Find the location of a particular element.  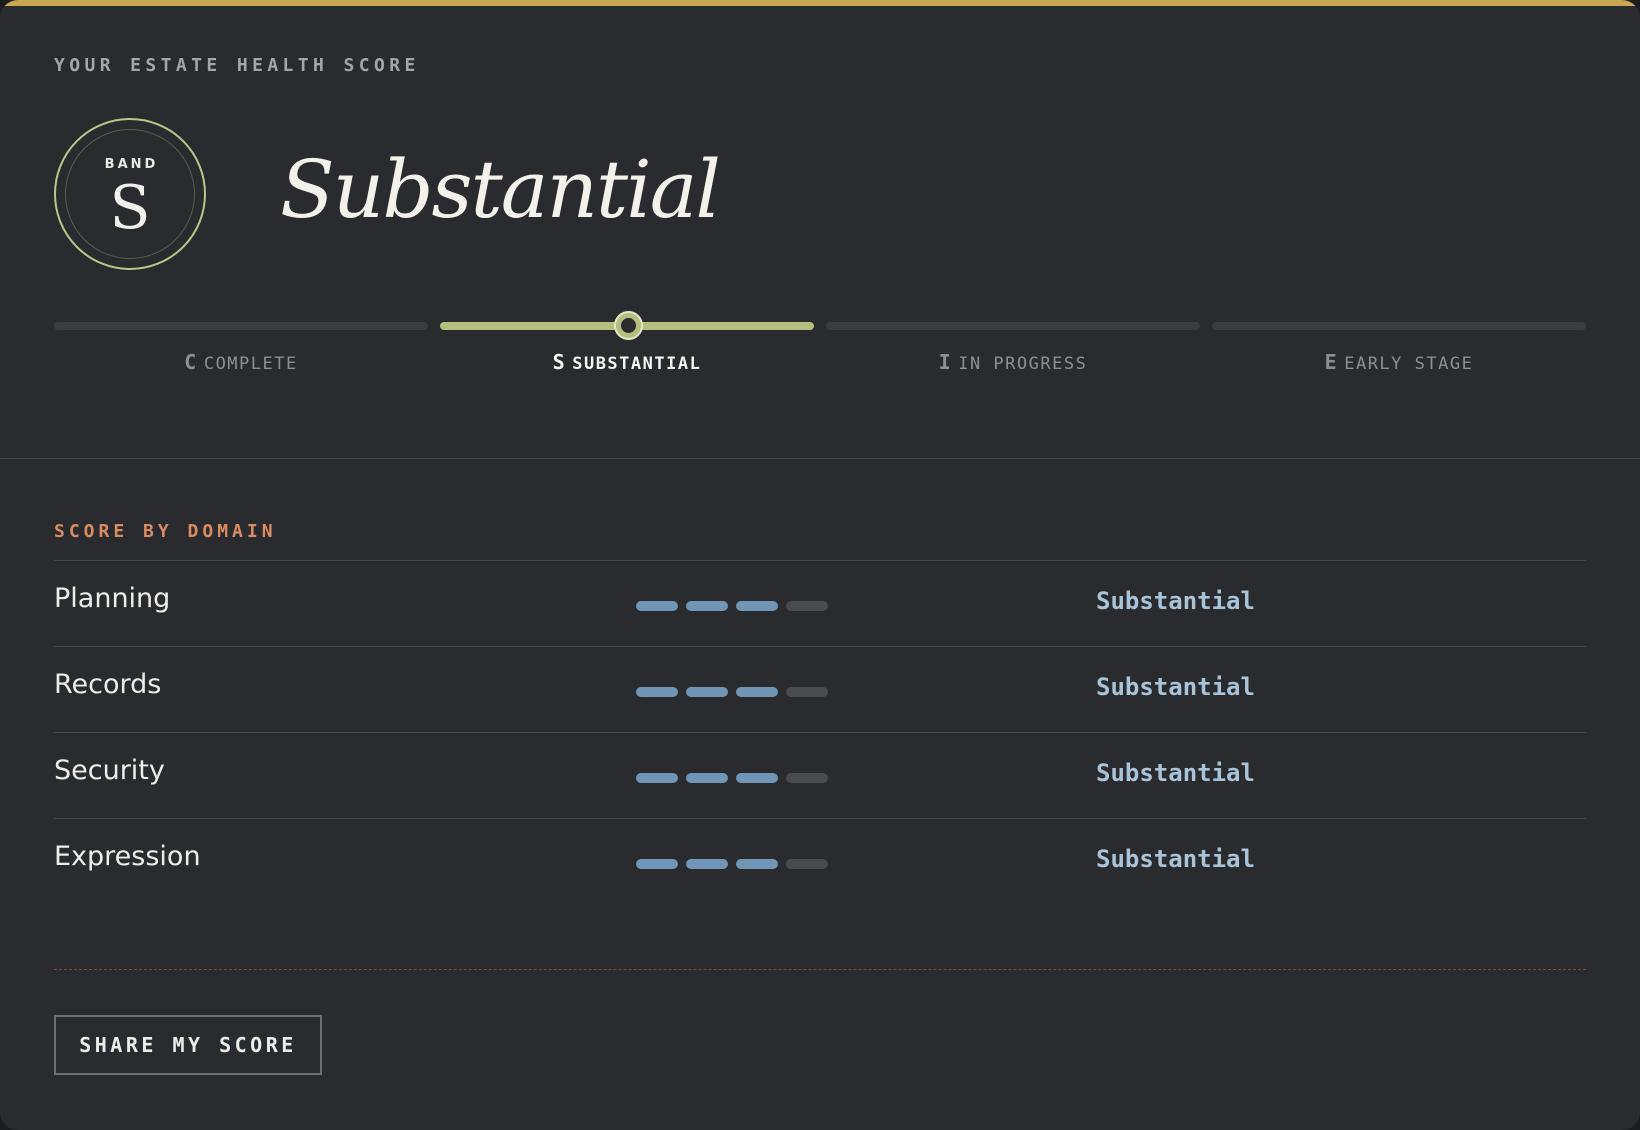

band-badge: BAND S is located at coordinates (130, 194).